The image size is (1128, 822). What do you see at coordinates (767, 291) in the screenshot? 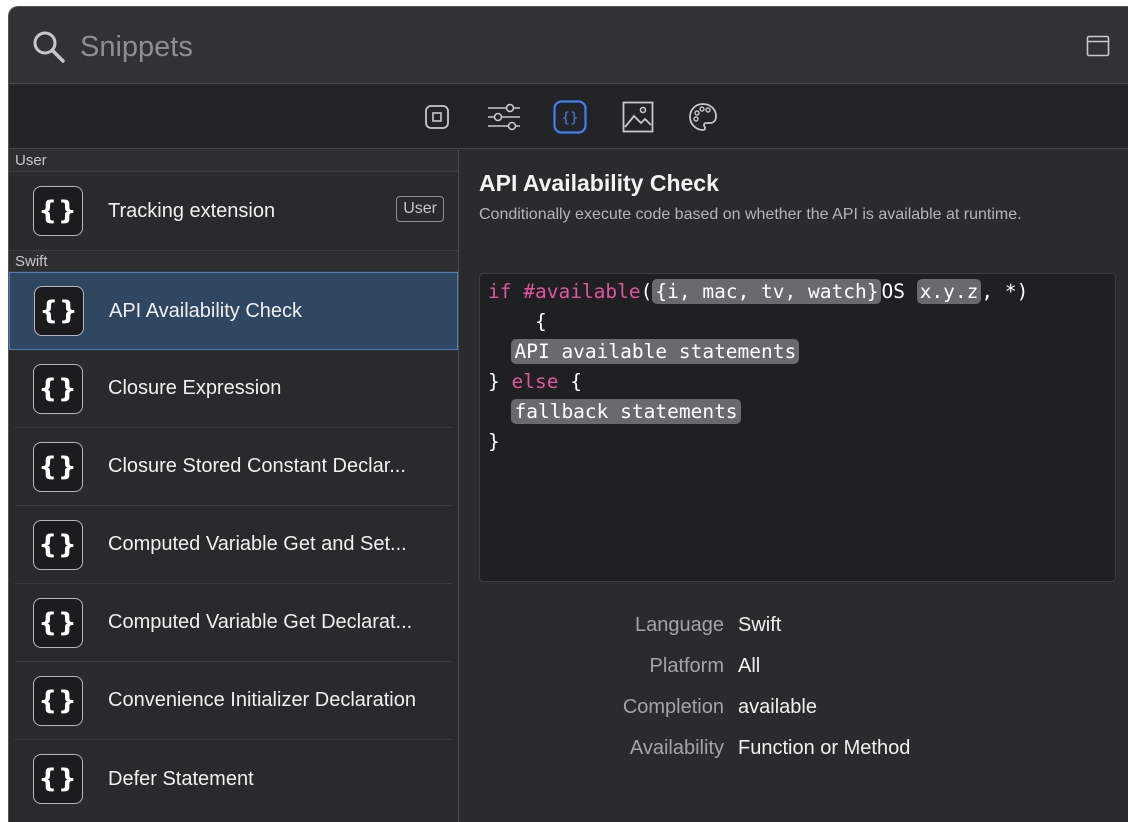
I see `code-placeholder: {i, mac, tv, watch}` at bounding box center [767, 291].